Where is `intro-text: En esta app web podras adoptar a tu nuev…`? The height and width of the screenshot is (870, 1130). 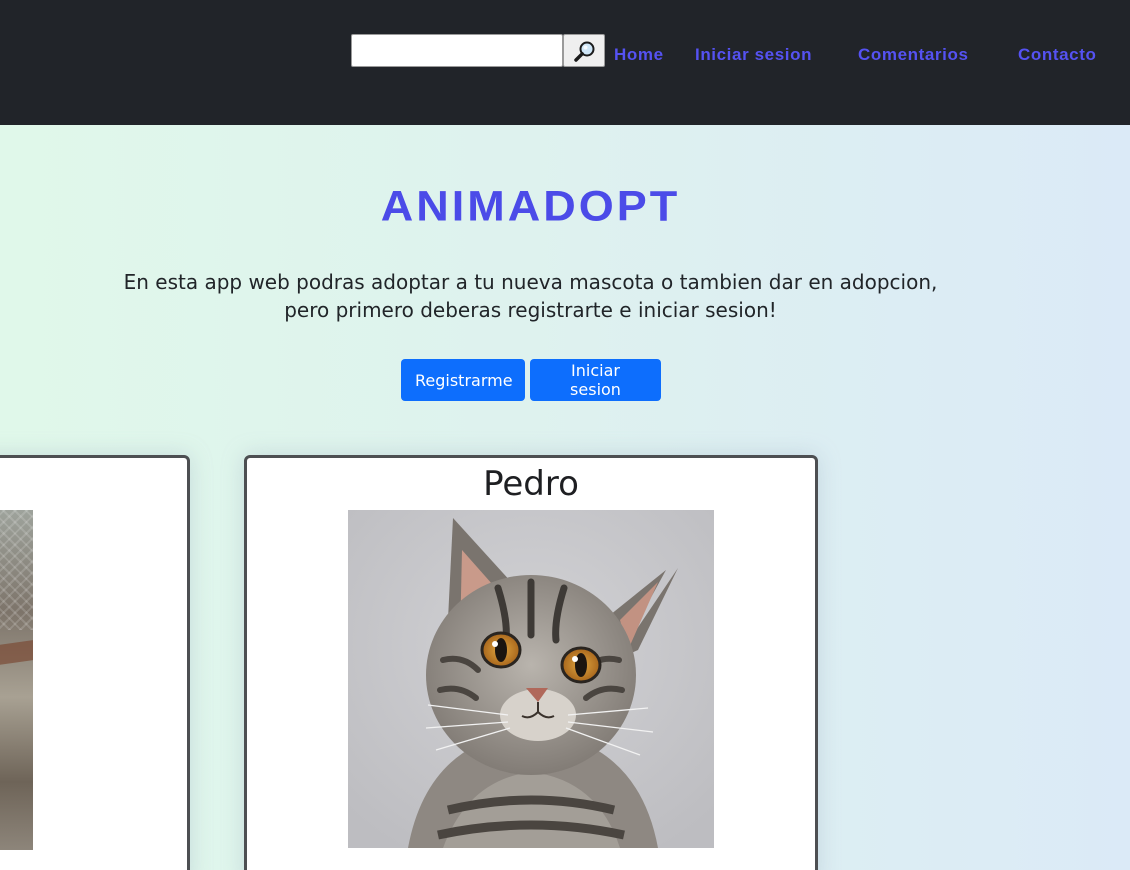
intro-text: En esta app web podras adoptar a tu nuev… is located at coordinates (530, 296).